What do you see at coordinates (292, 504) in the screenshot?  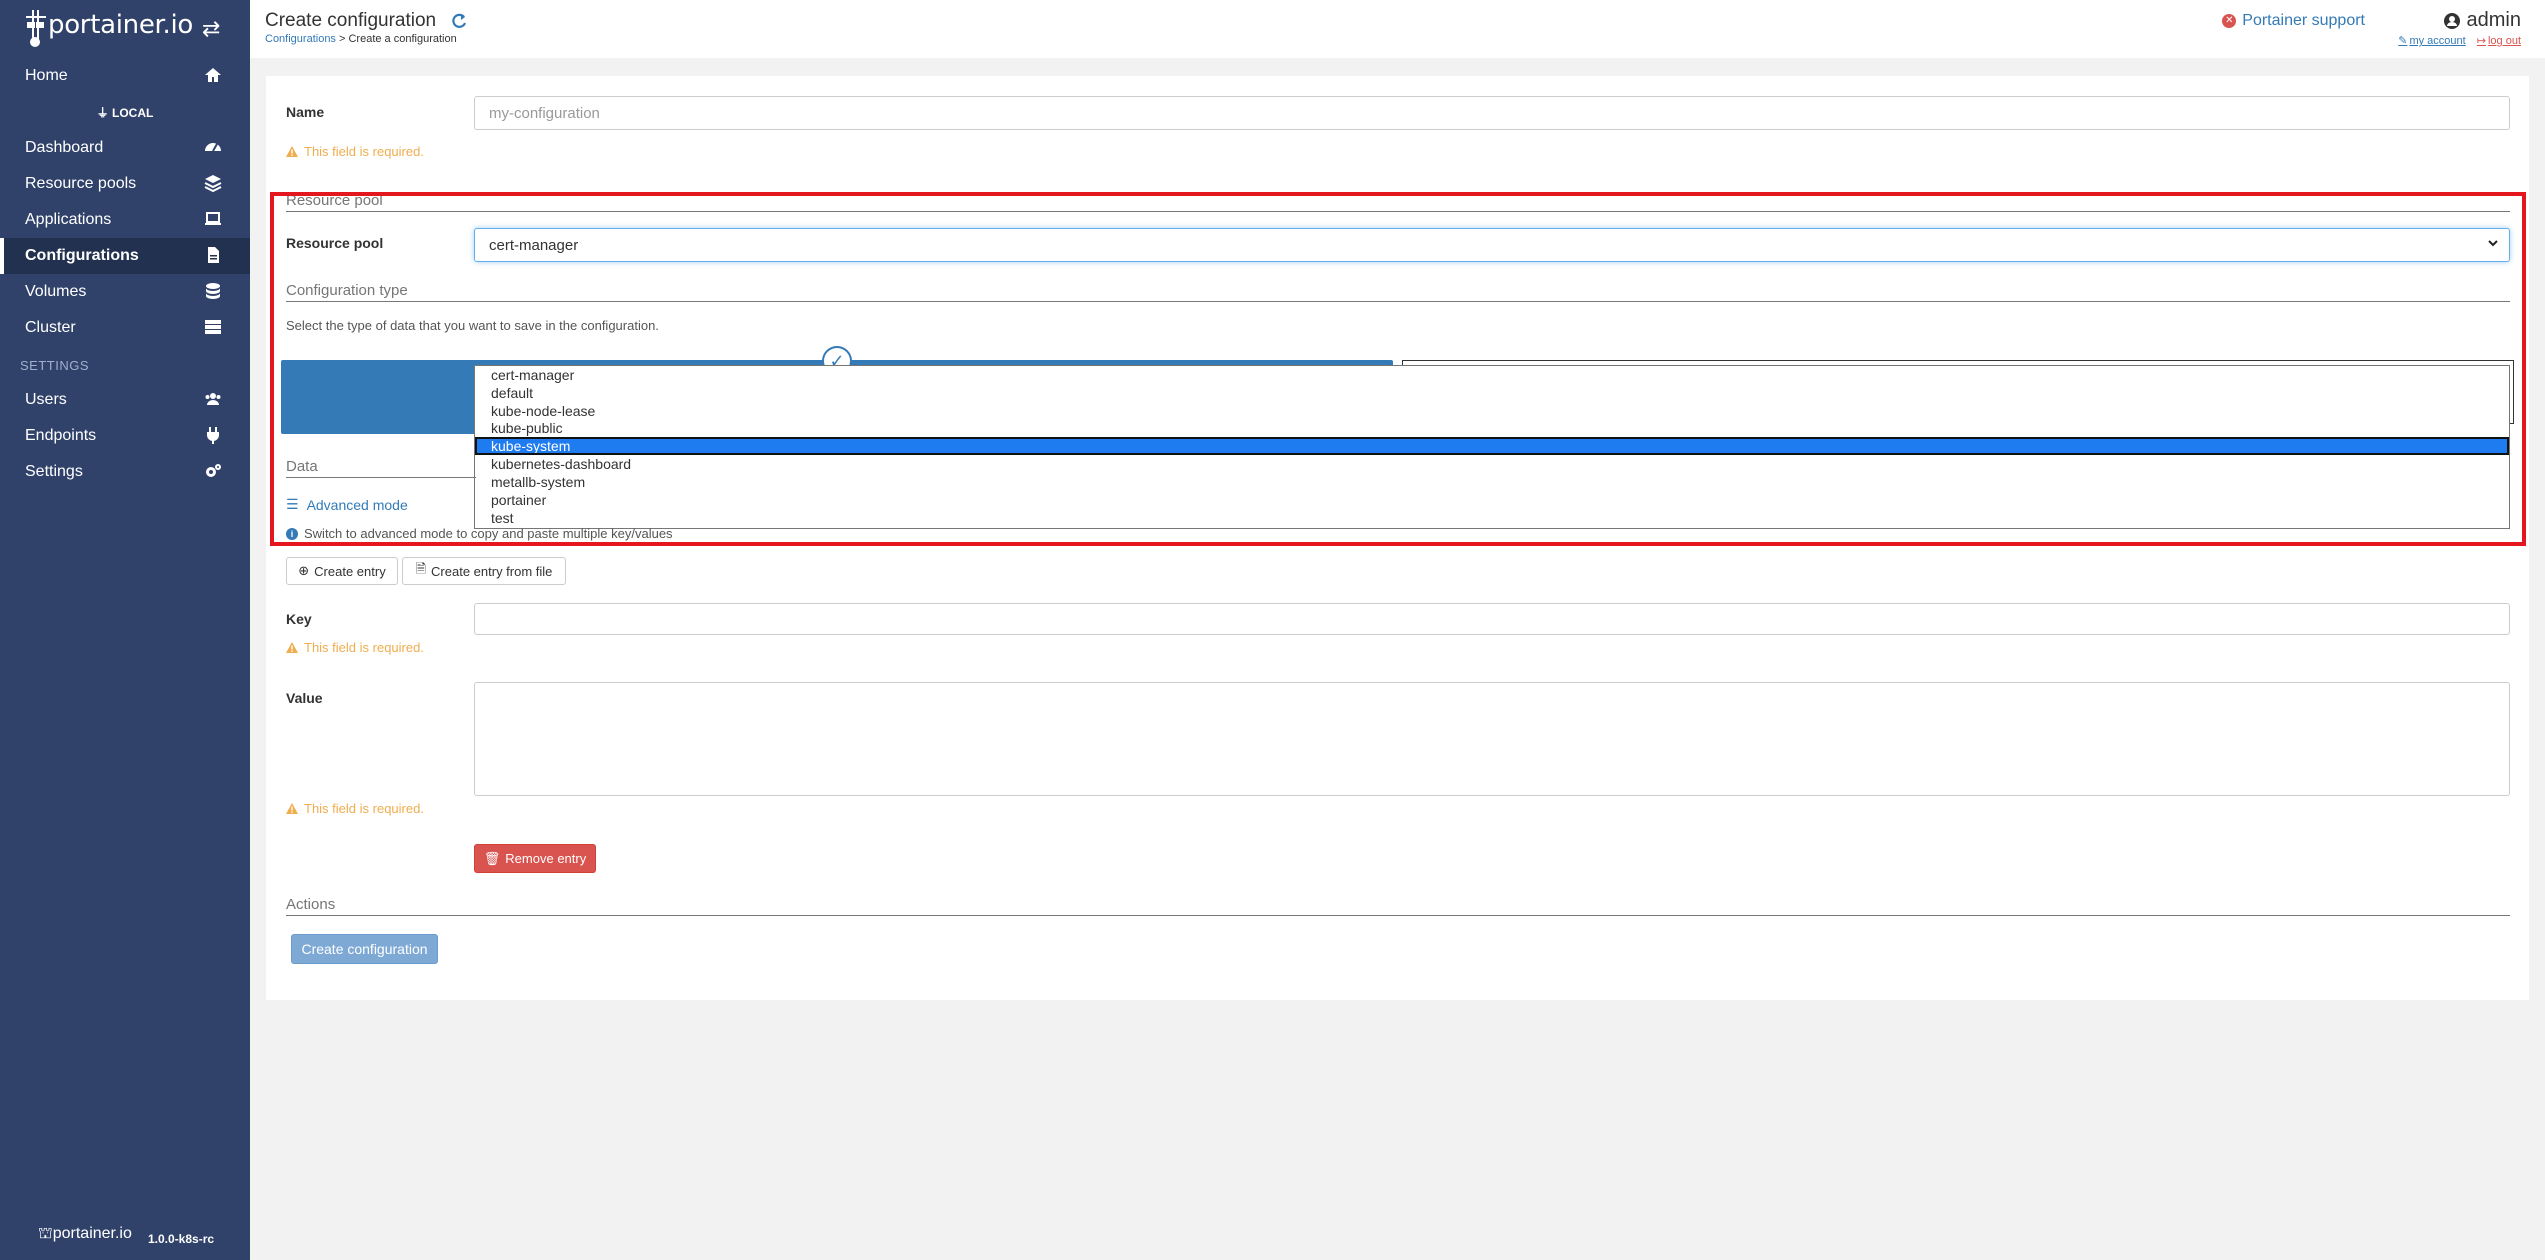 I see `list-icon: ☰` at bounding box center [292, 504].